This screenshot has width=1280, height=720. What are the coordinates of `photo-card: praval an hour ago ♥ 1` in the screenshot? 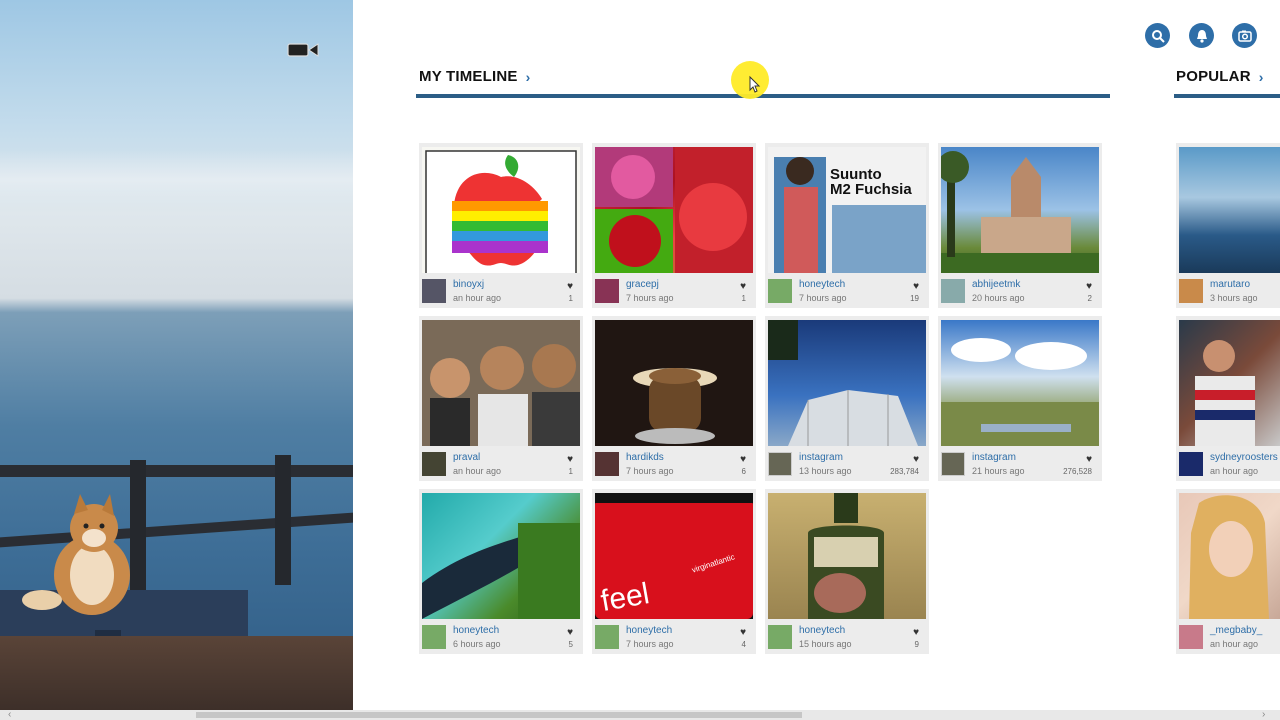 It's located at (501, 398).